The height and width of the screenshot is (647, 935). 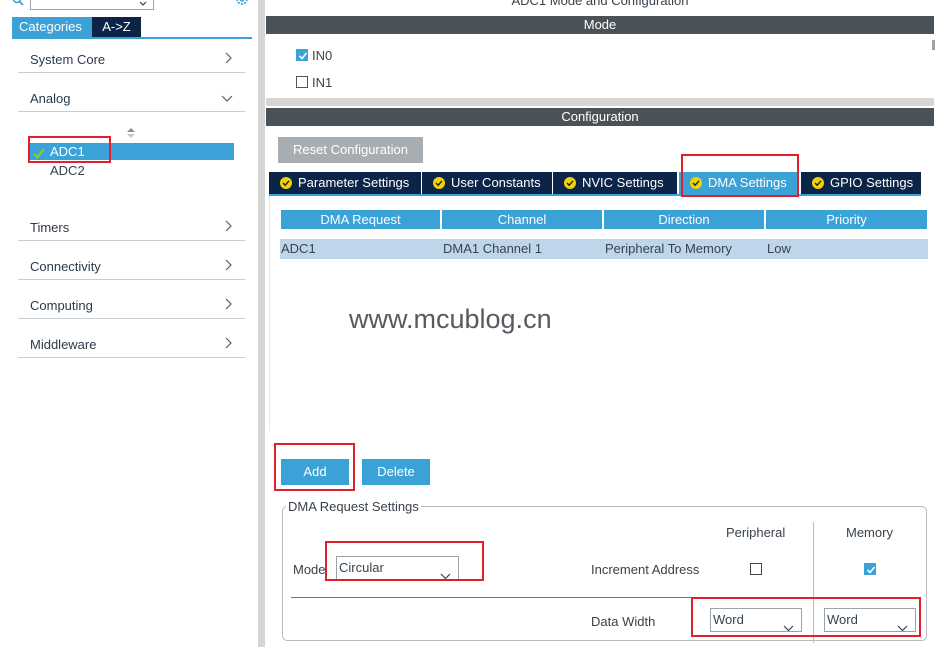 What do you see at coordinates (872, 182) in the screenshot?
I see `tab-label: GPIO Settings` at bounding box center [872, 182].